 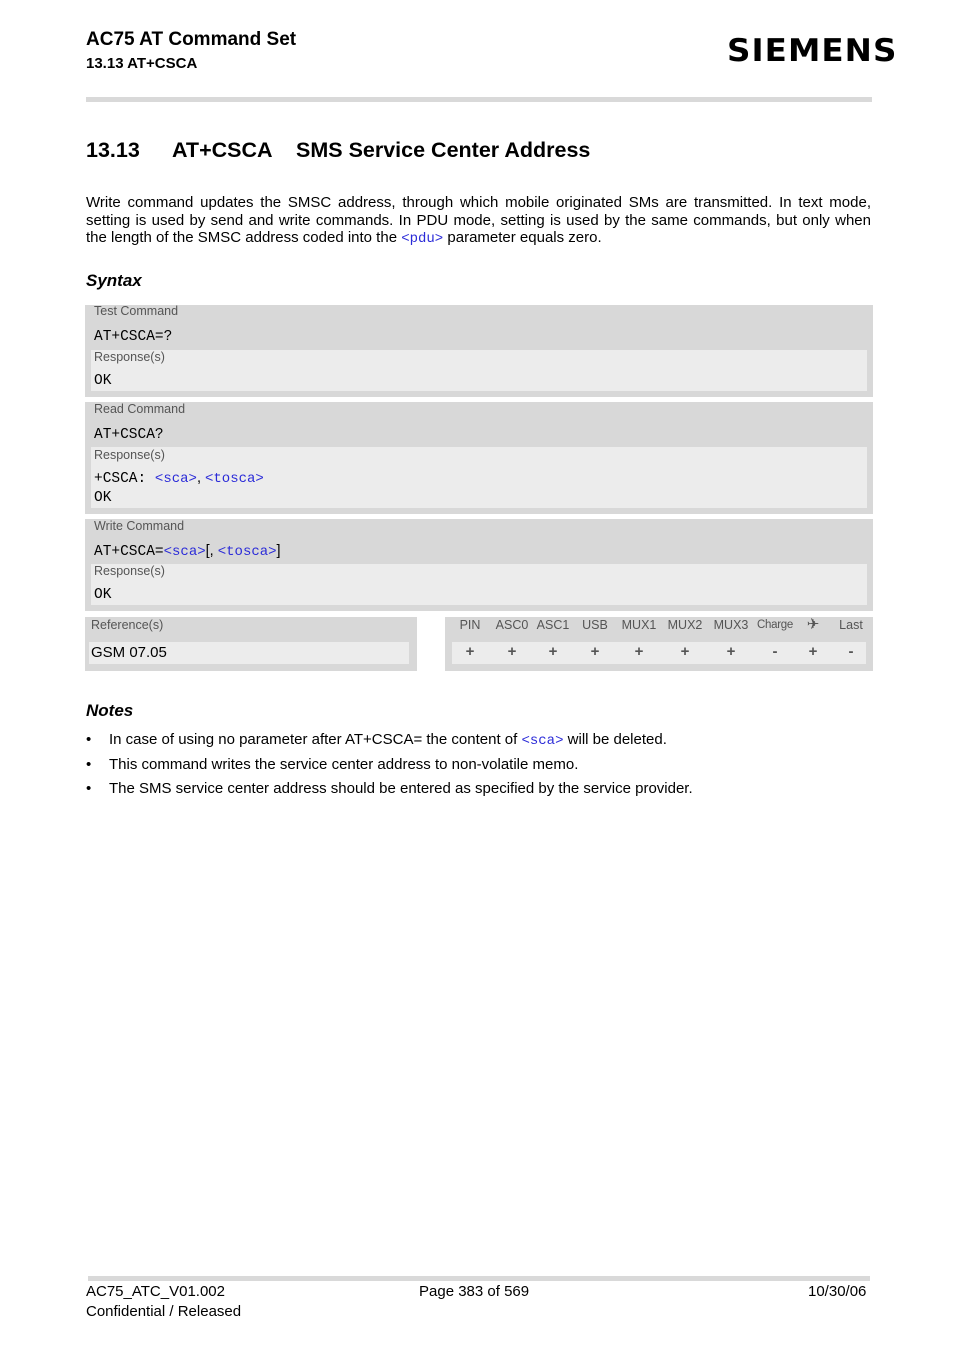 What do you see at coordinates (129, 571) in the screenshot?
I see `write-response-label: Response(s)` at bounding box center [129, 571].